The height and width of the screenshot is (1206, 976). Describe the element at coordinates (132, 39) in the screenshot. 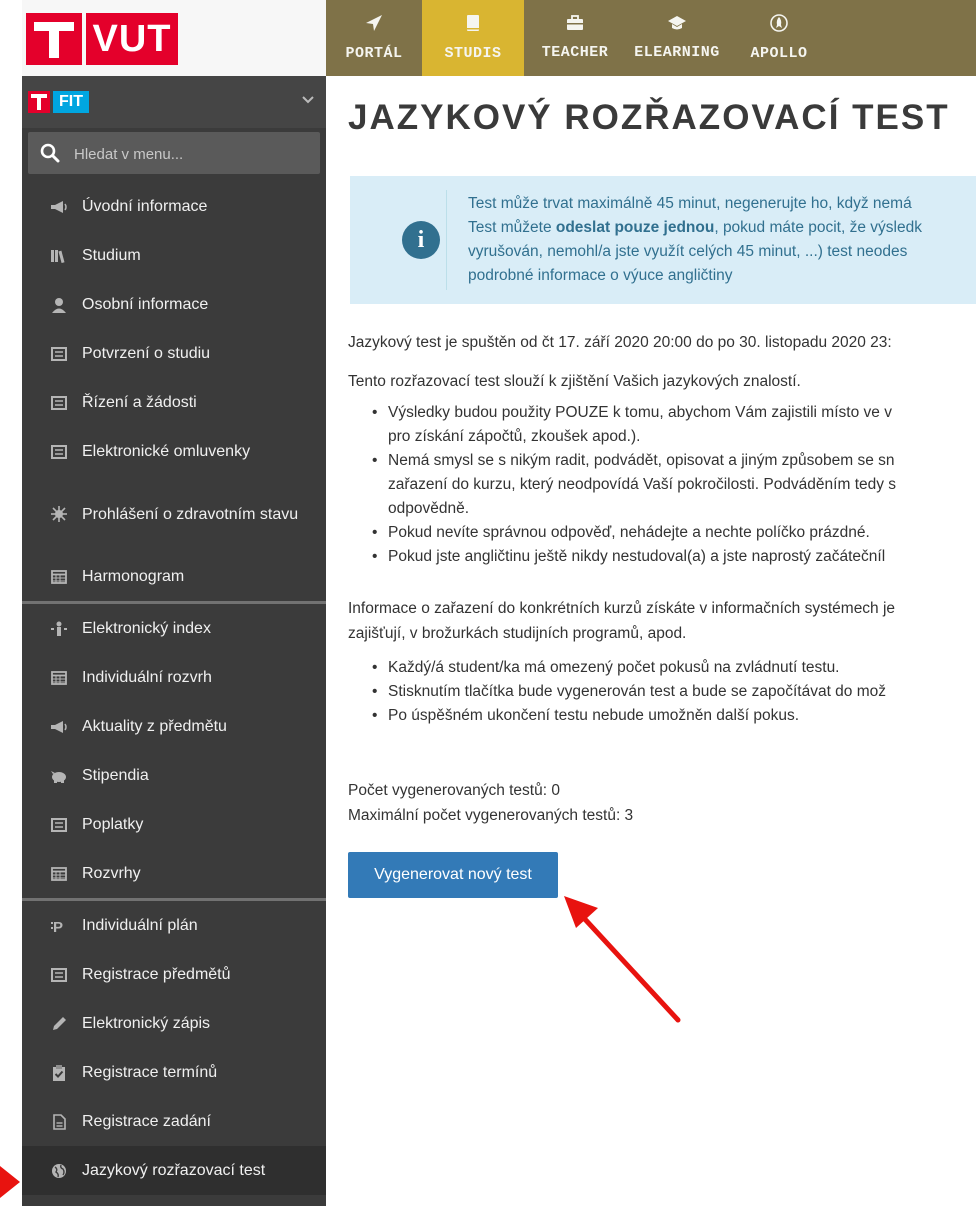

I see `vut-logo-text: VUT` at that location.